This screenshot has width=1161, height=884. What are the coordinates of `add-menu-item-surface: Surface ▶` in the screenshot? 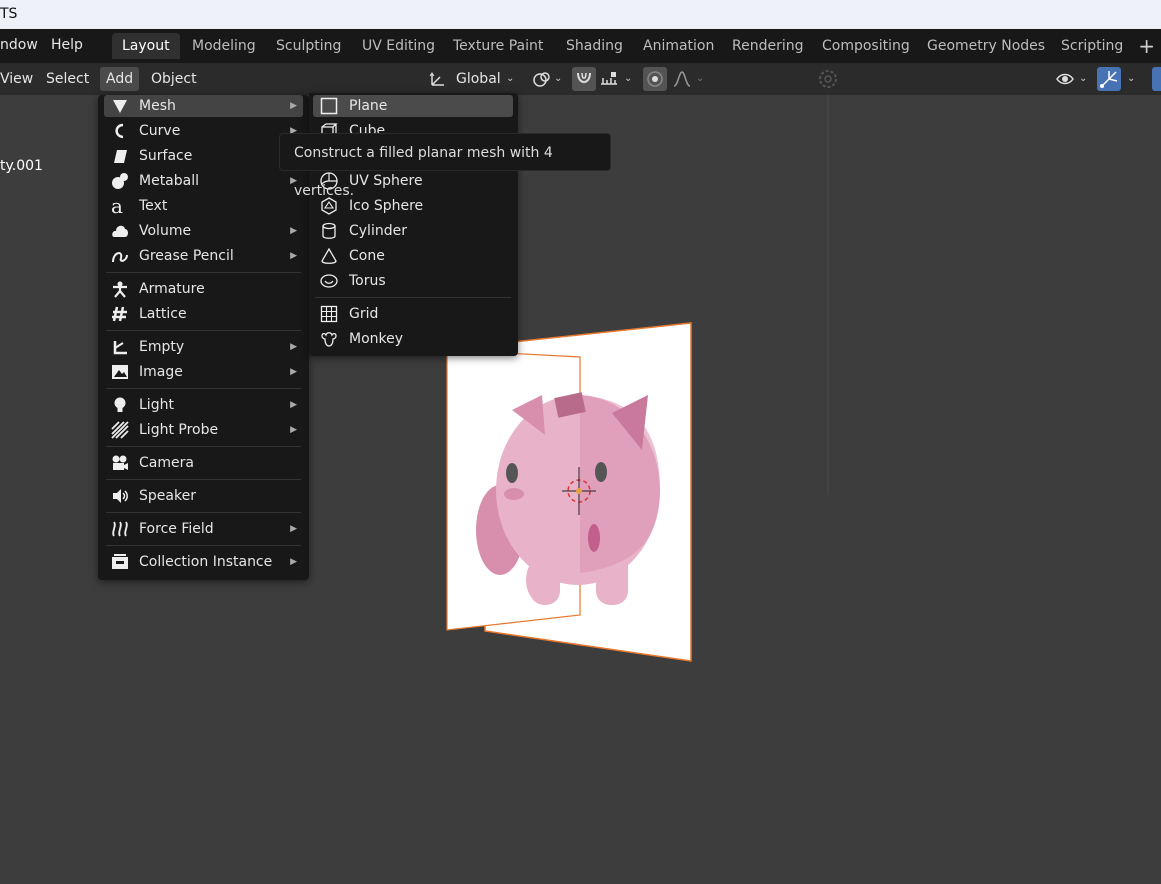 It's located at (203, 156).